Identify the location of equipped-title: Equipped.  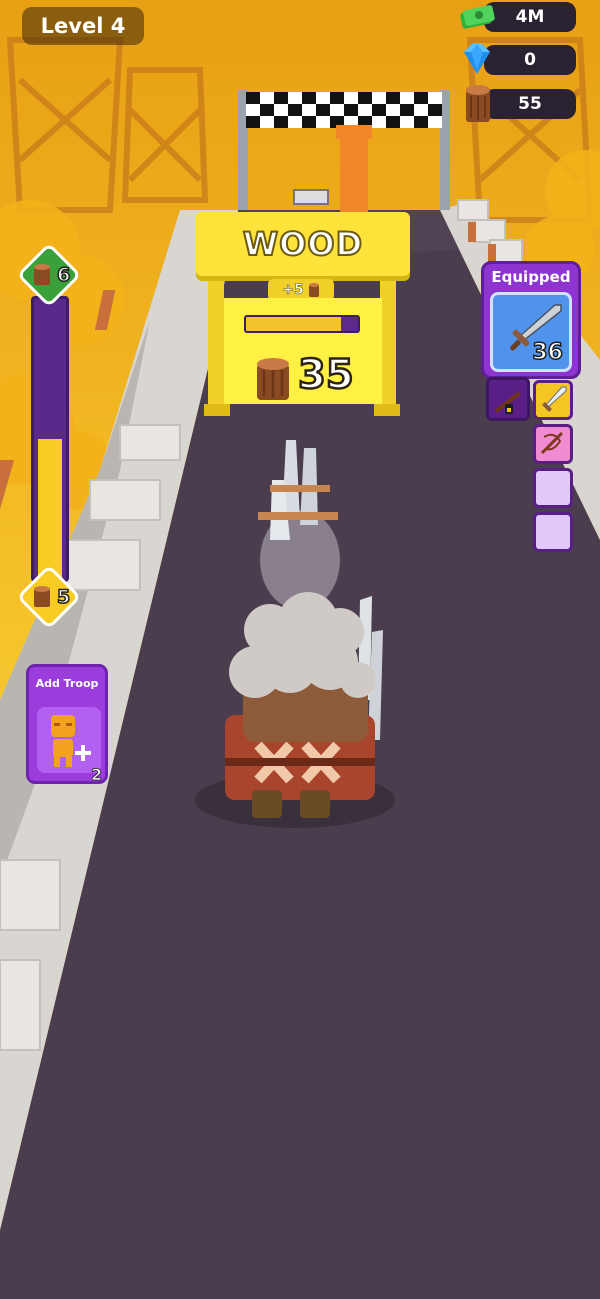
(531, 277).